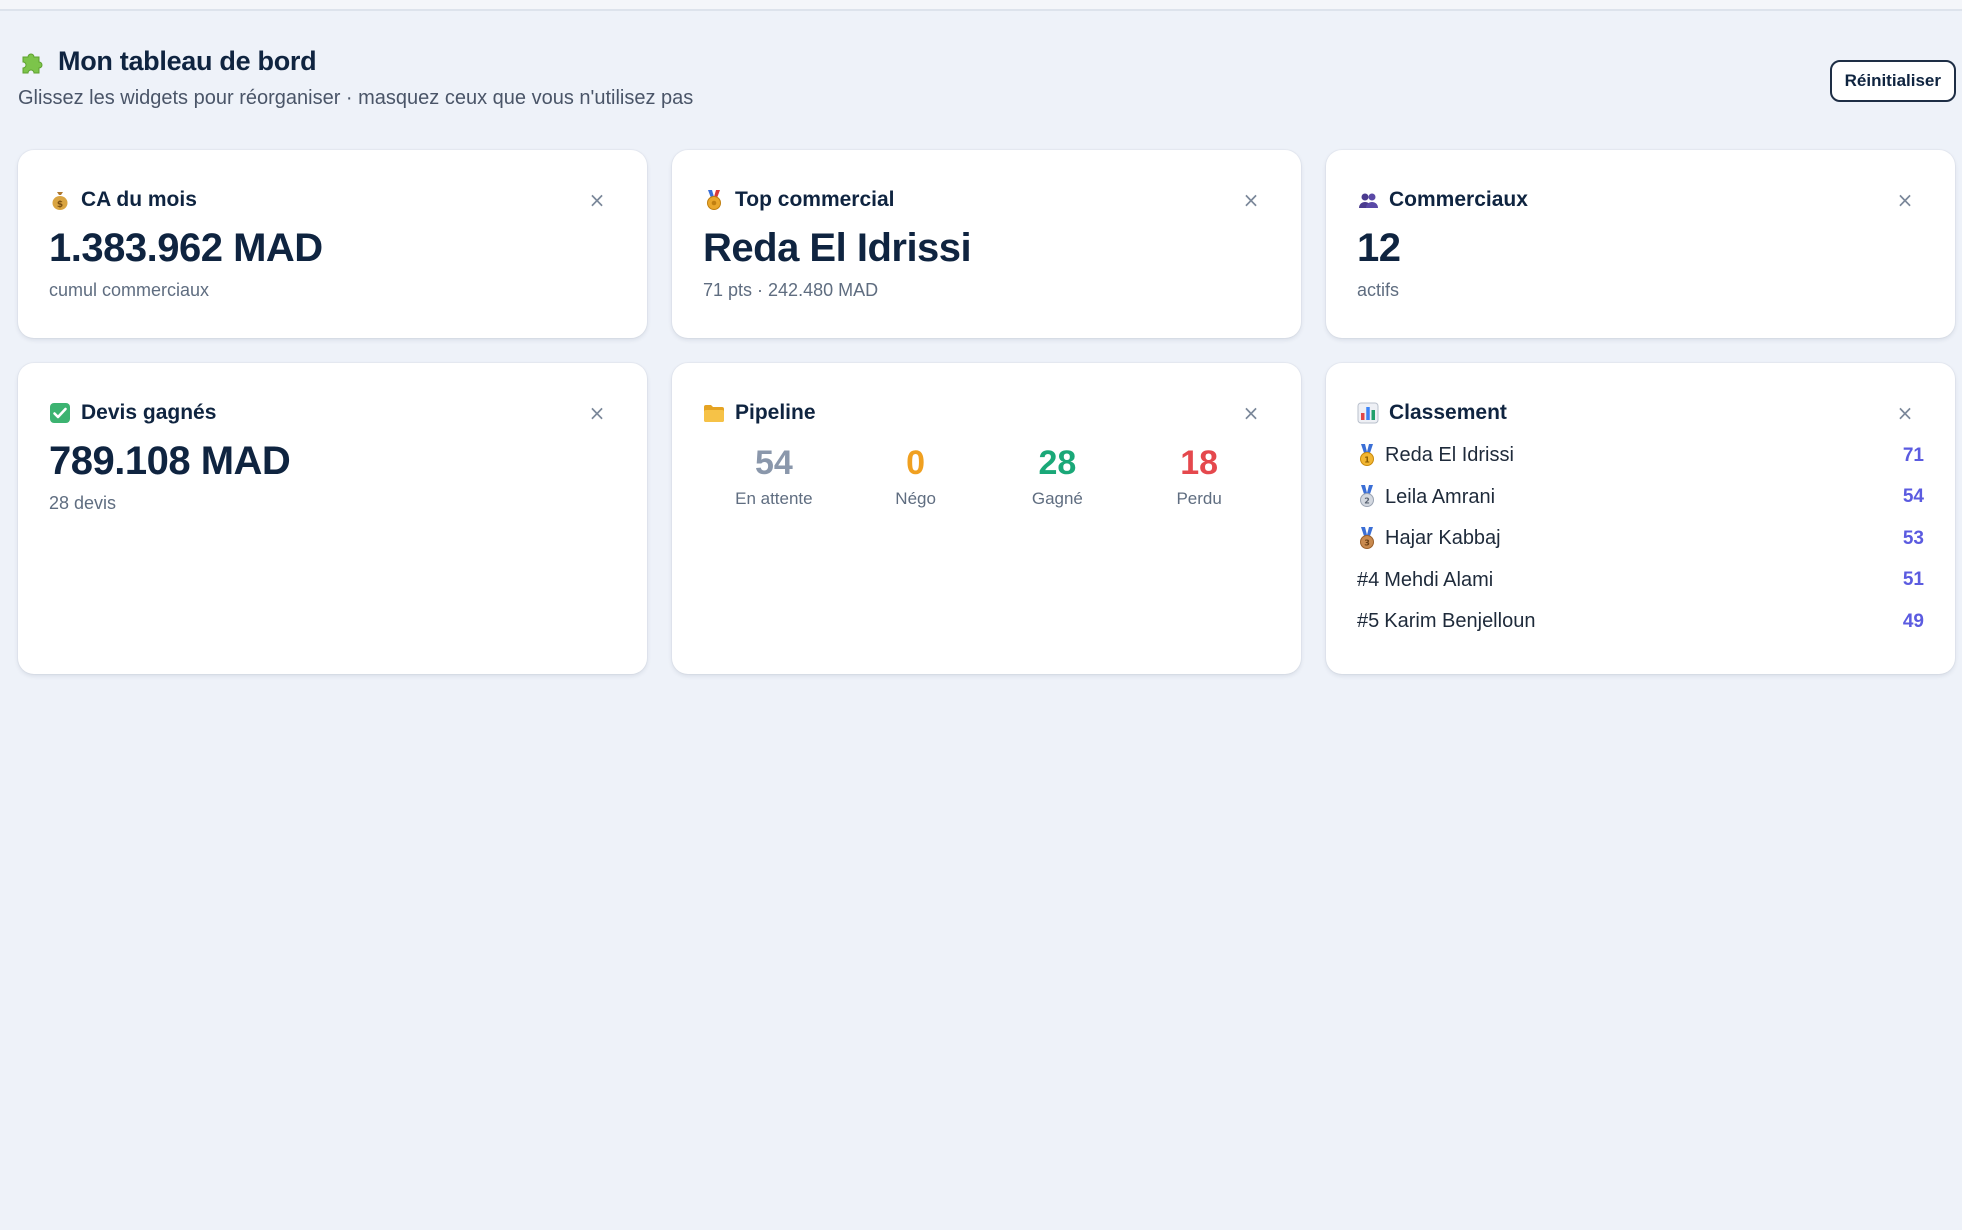  I want to click on top-commercial-name: Reda El Idrissi, so click(837, 248).